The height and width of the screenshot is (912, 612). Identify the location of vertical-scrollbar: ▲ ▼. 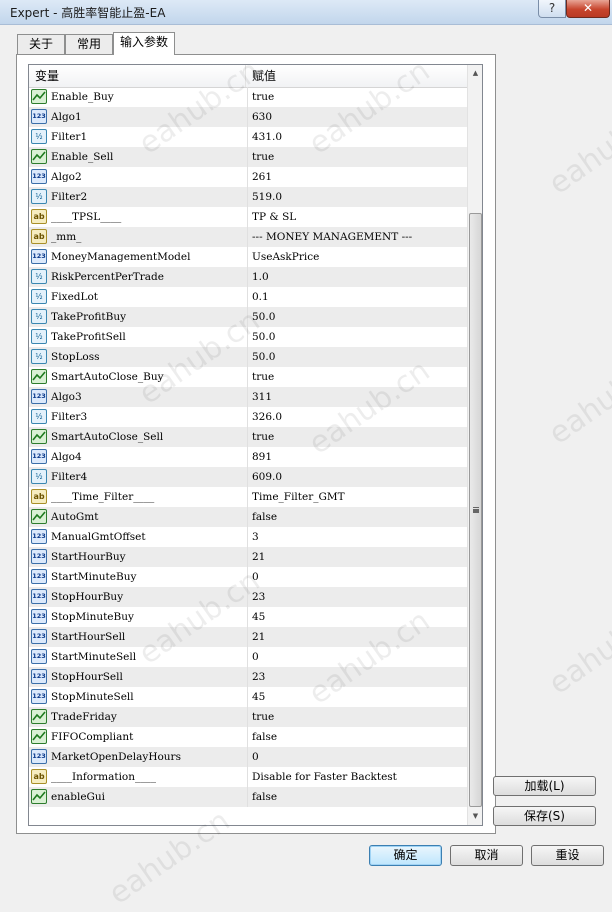
(474, 445).